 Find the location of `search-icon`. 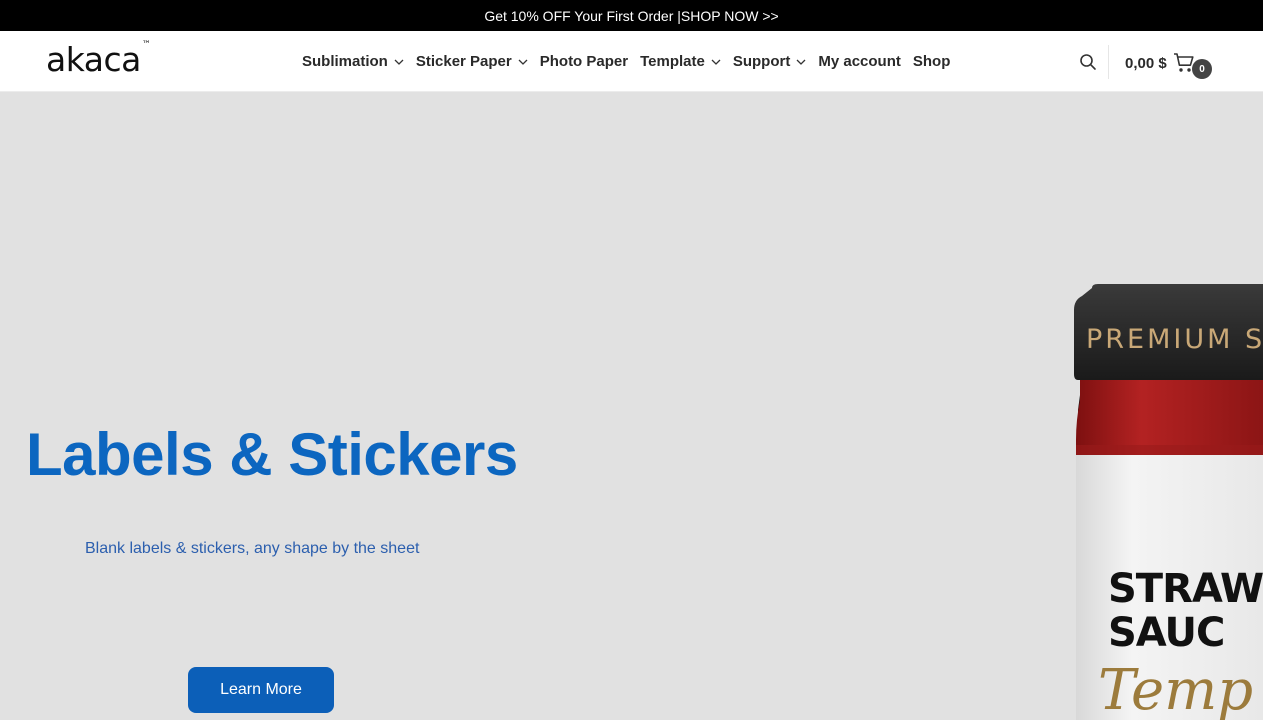

search-icon is located at coordinates (1088, 62).